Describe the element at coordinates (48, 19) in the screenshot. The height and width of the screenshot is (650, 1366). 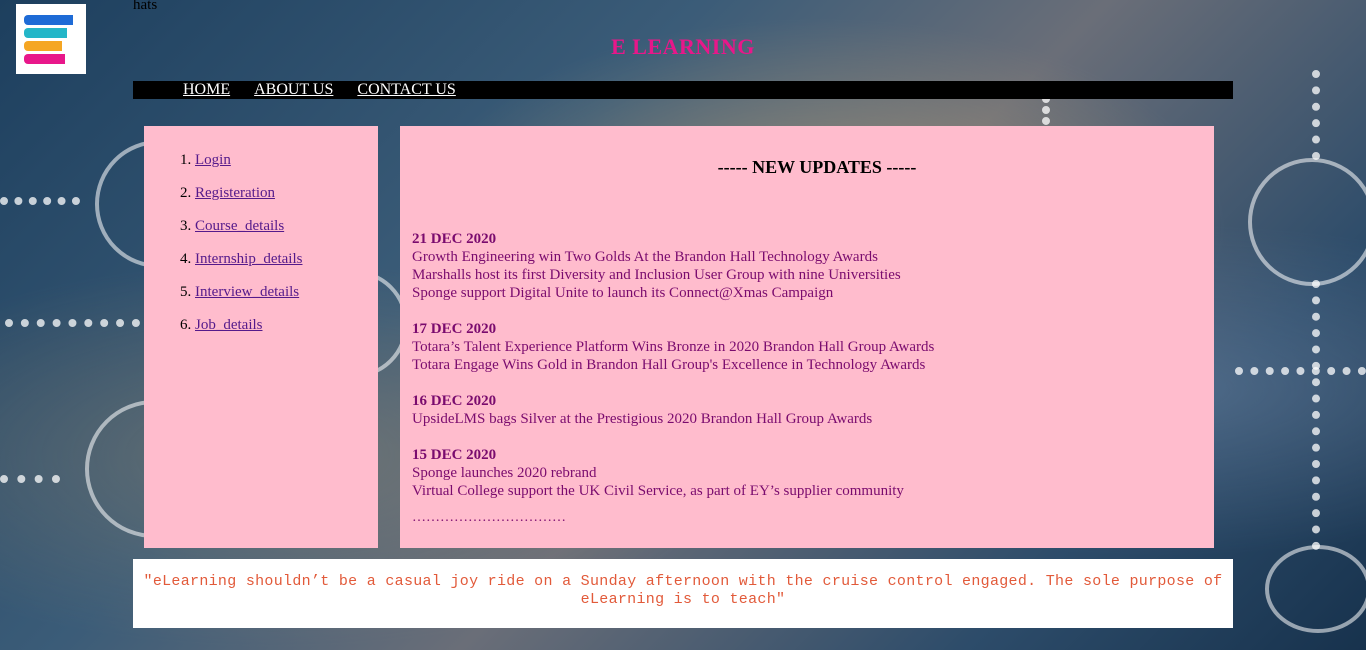
I see `logo-stripe` at that location.